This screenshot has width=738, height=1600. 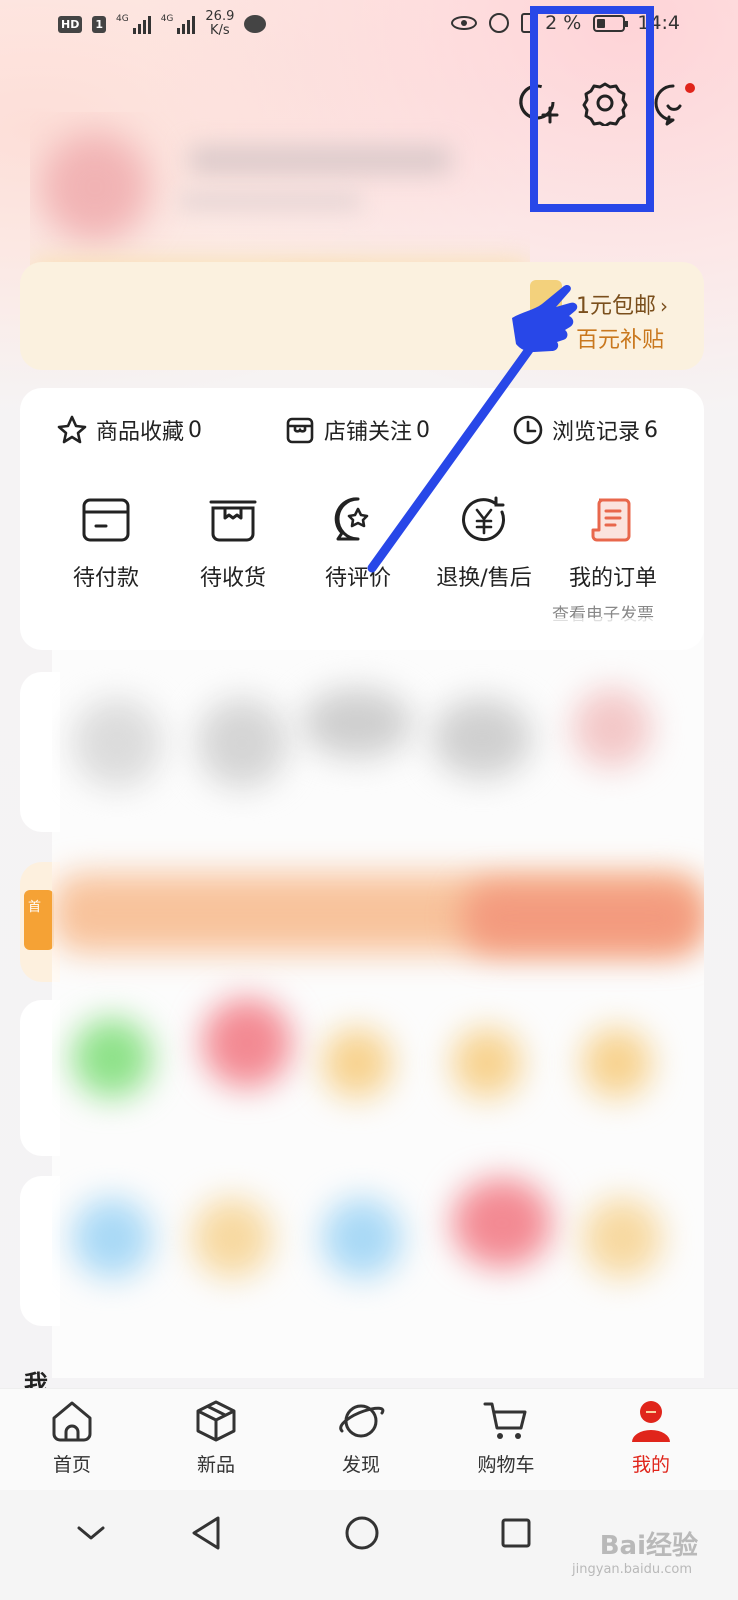 What do you see at coordinates (528, 430) in the screenshot?
I see `clock-icon` at bounding box center [528, 430].